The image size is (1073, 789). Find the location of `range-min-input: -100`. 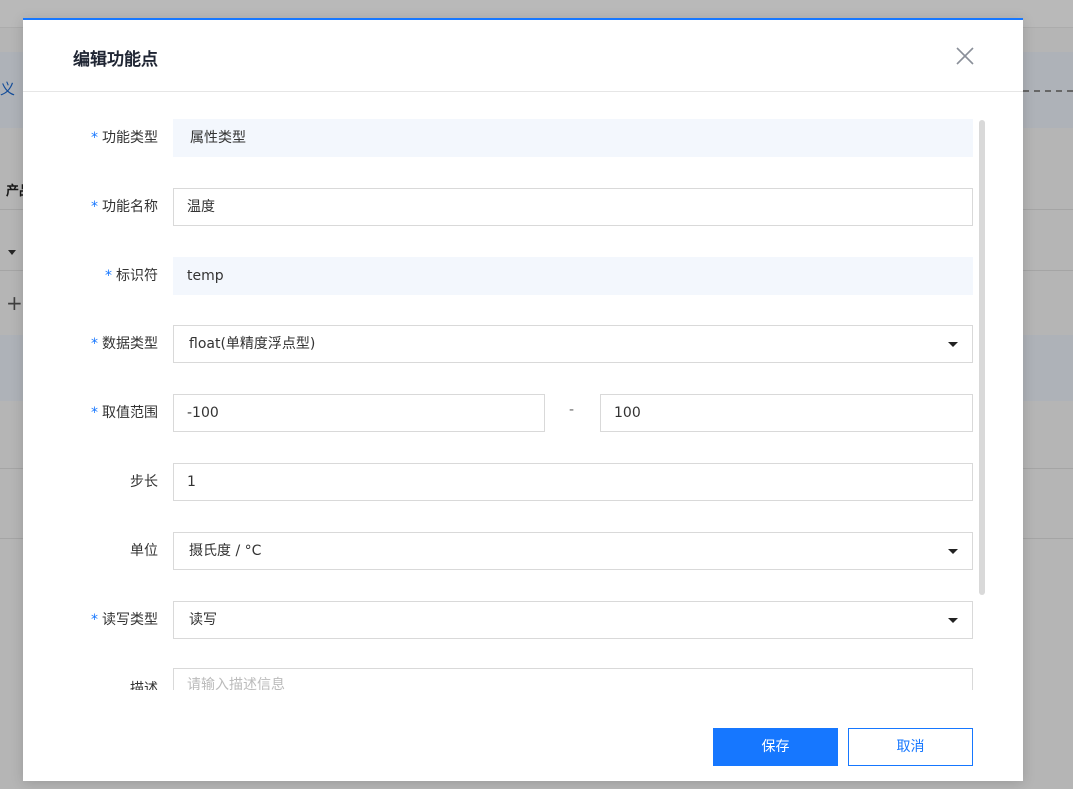

range-min-input: -100 is located at coordinates (359, 413).